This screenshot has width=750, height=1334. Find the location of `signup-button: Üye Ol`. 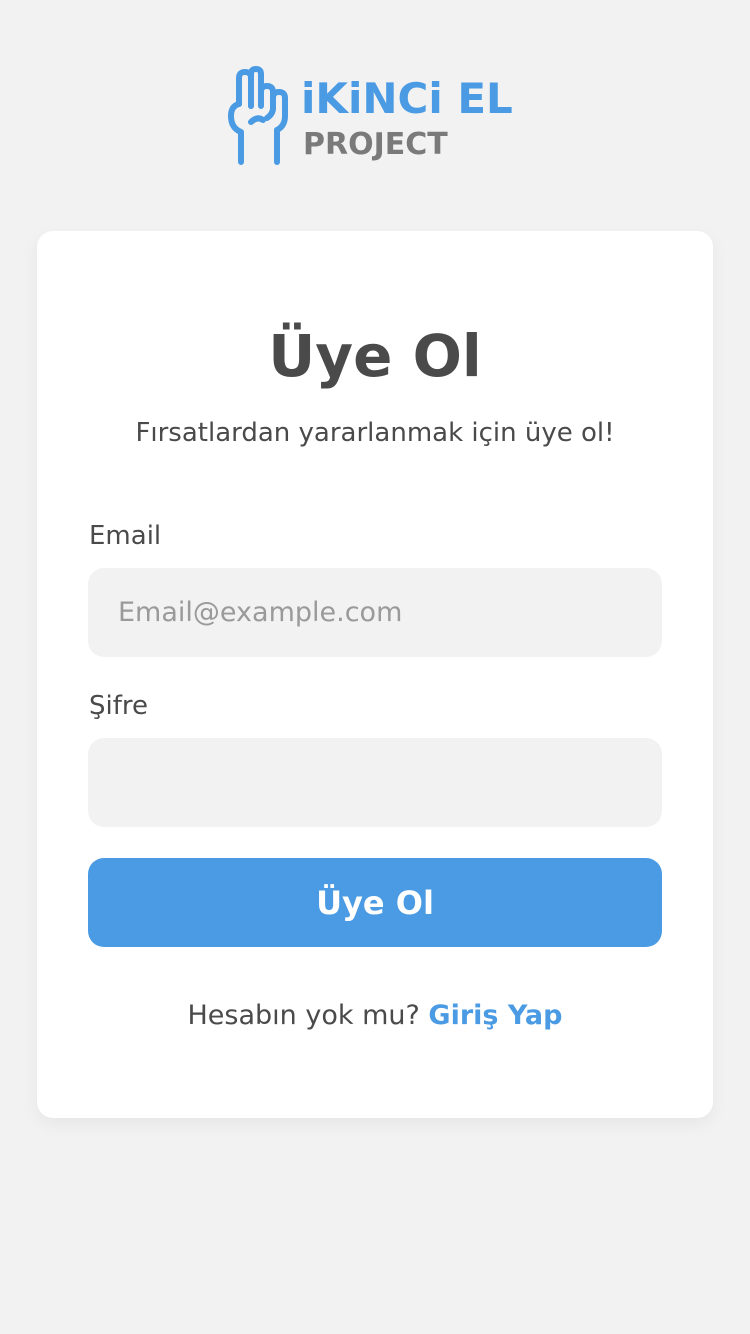

signup-button: Üye Ol is located at coordinates (375, 902).